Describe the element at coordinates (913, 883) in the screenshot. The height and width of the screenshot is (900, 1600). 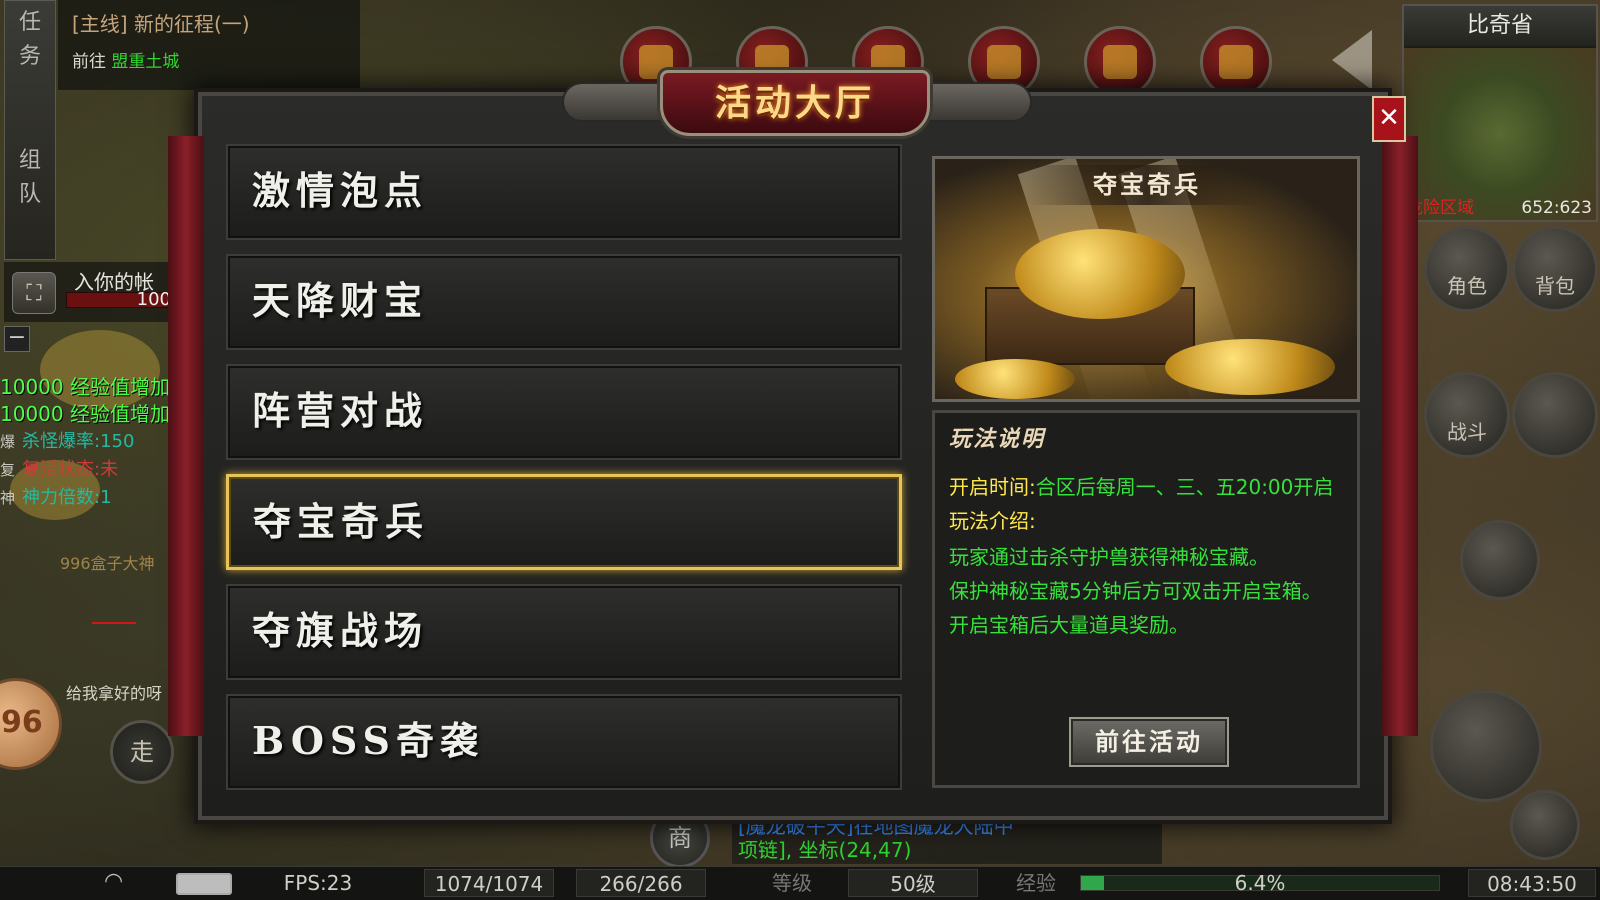
I see `level-value: 50级` at that location.